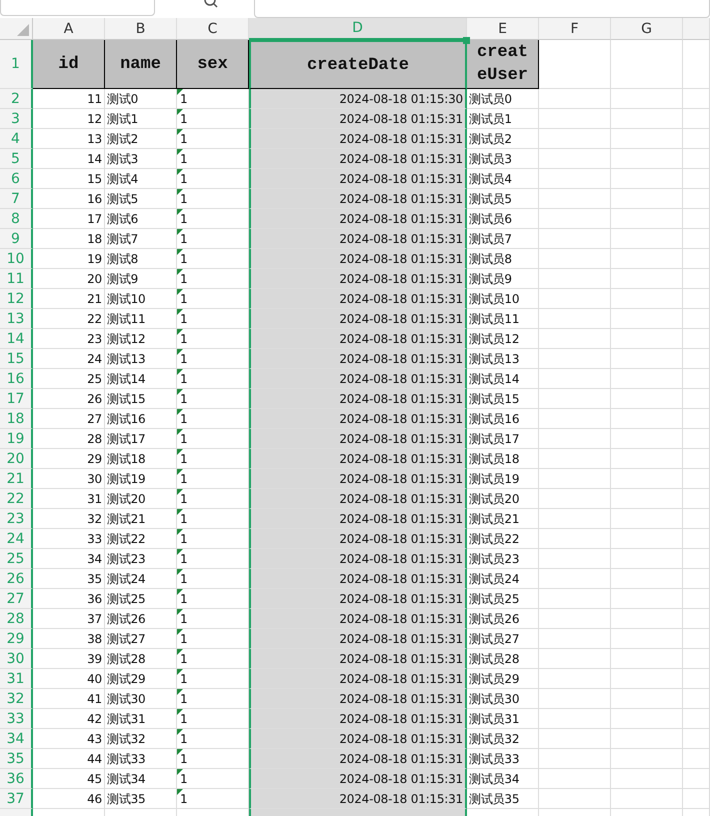  Describe the element at coordinates (16, 599) in the screenshot. I see `row-header: 27` at that location.